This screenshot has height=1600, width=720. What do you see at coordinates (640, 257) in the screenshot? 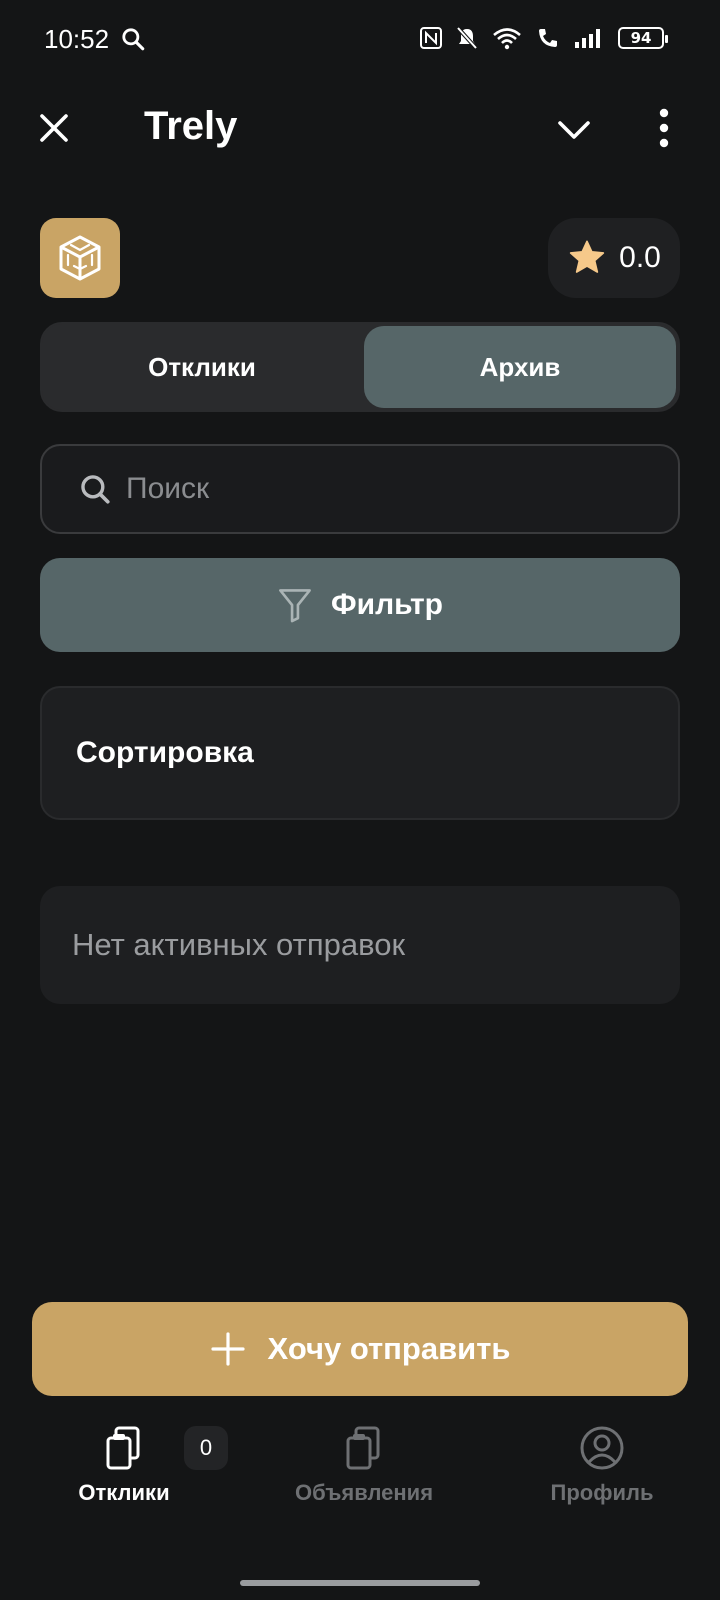
I see `rating-value: 0.0` at bounding box center [640, 257].